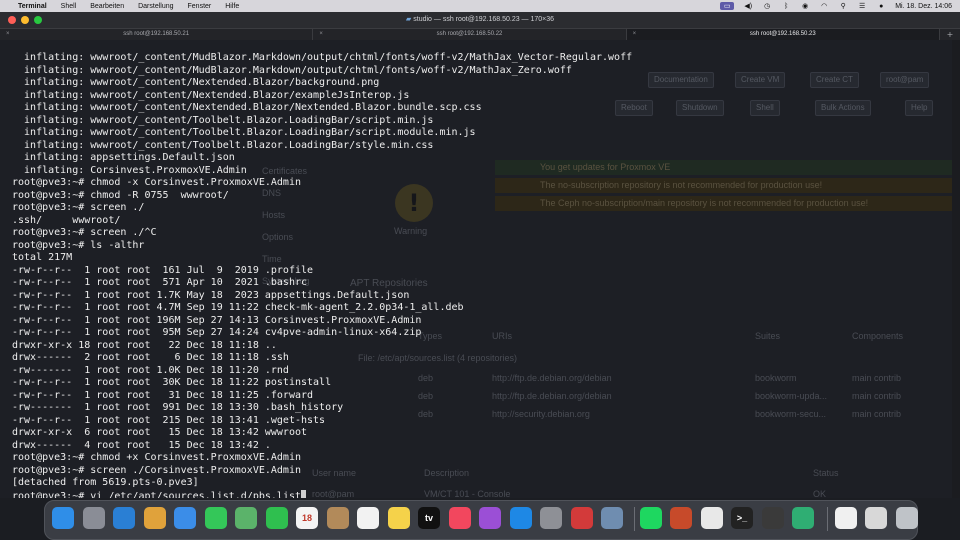  I want to click on user-icon: ◉, so click(805, 6).